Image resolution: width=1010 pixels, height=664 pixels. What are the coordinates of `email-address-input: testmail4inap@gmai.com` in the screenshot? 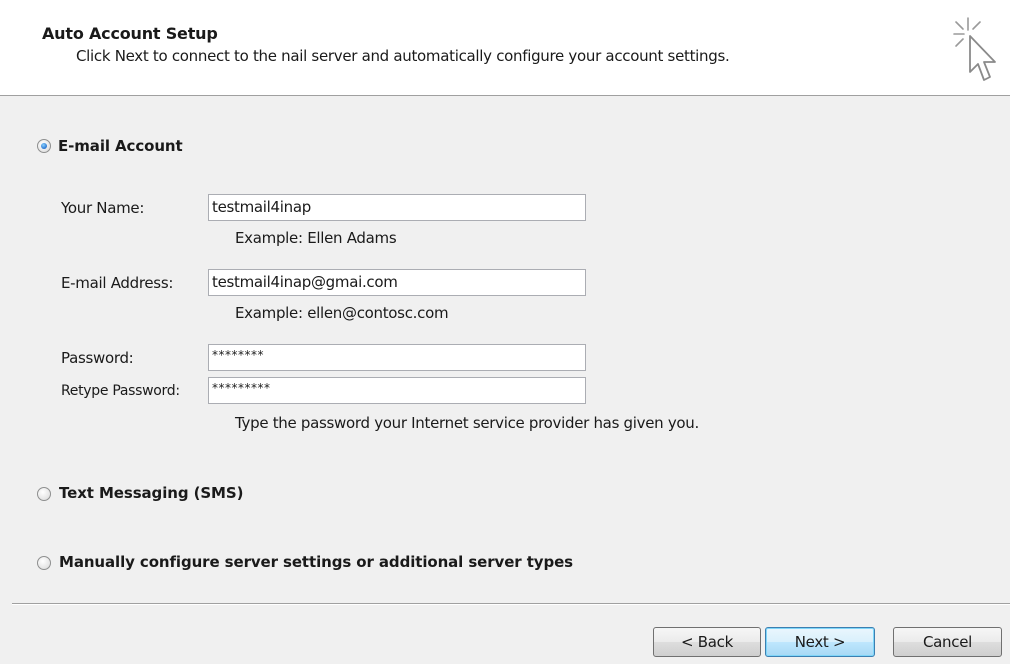 It's located at (397, 282).